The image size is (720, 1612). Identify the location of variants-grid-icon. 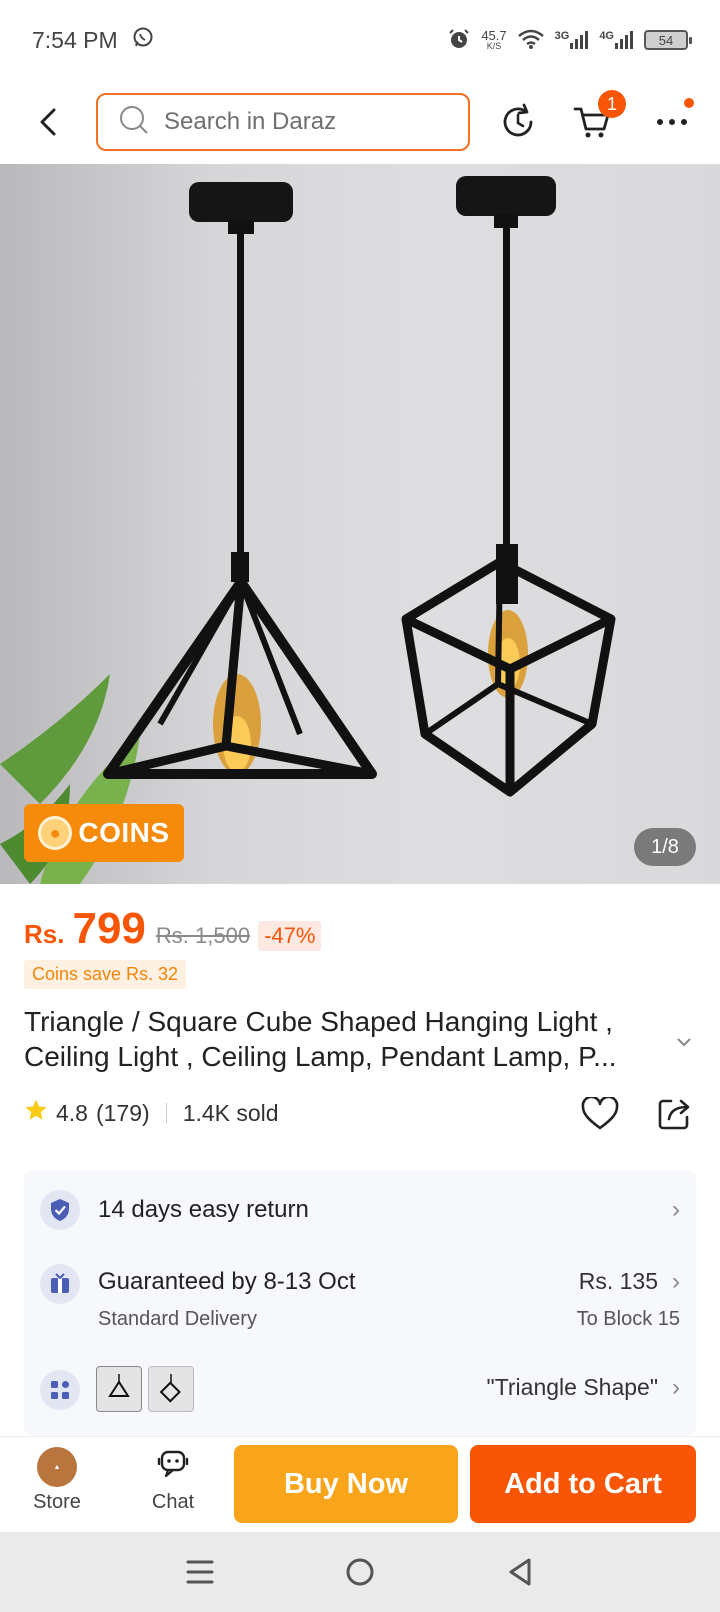
(60, 1390).